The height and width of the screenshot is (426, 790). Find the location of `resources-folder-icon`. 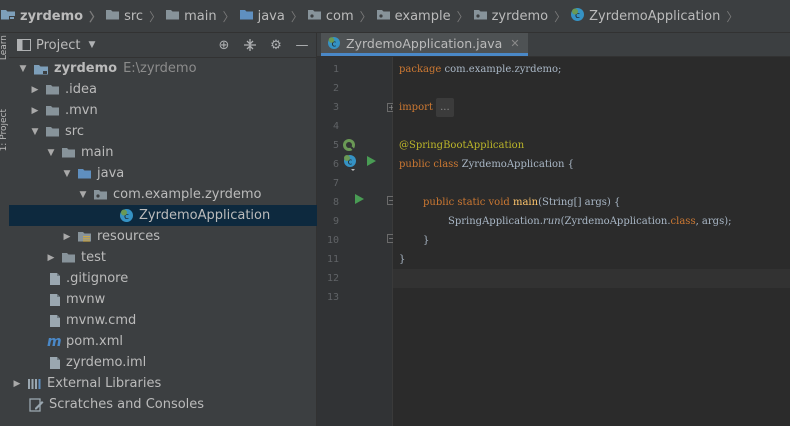

resources-folder-icon is located at coordinates (84, 236).